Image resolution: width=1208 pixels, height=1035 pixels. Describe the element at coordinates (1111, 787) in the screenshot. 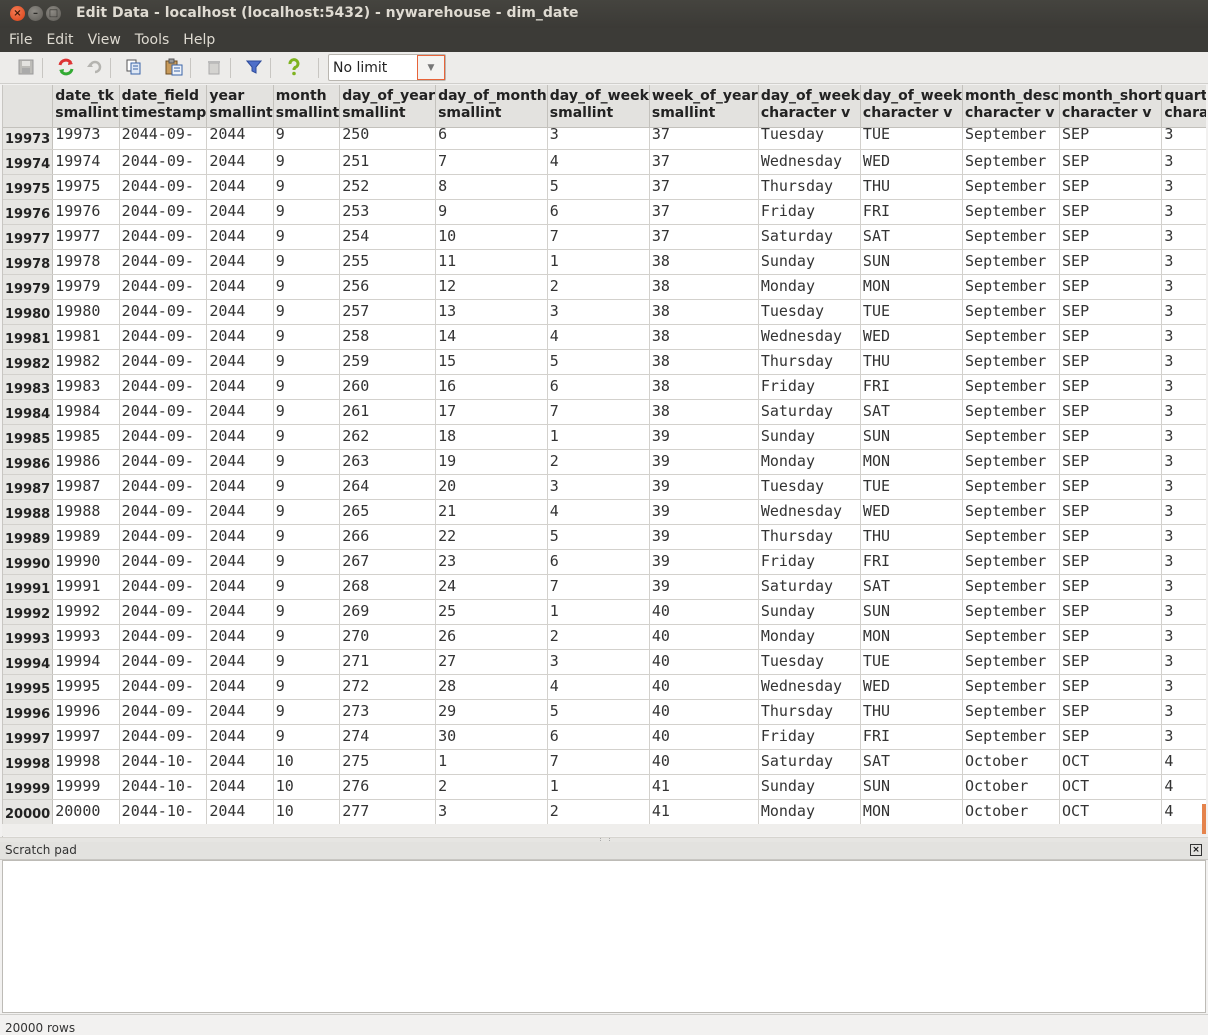

I see `table-cell: OCT` at that location.